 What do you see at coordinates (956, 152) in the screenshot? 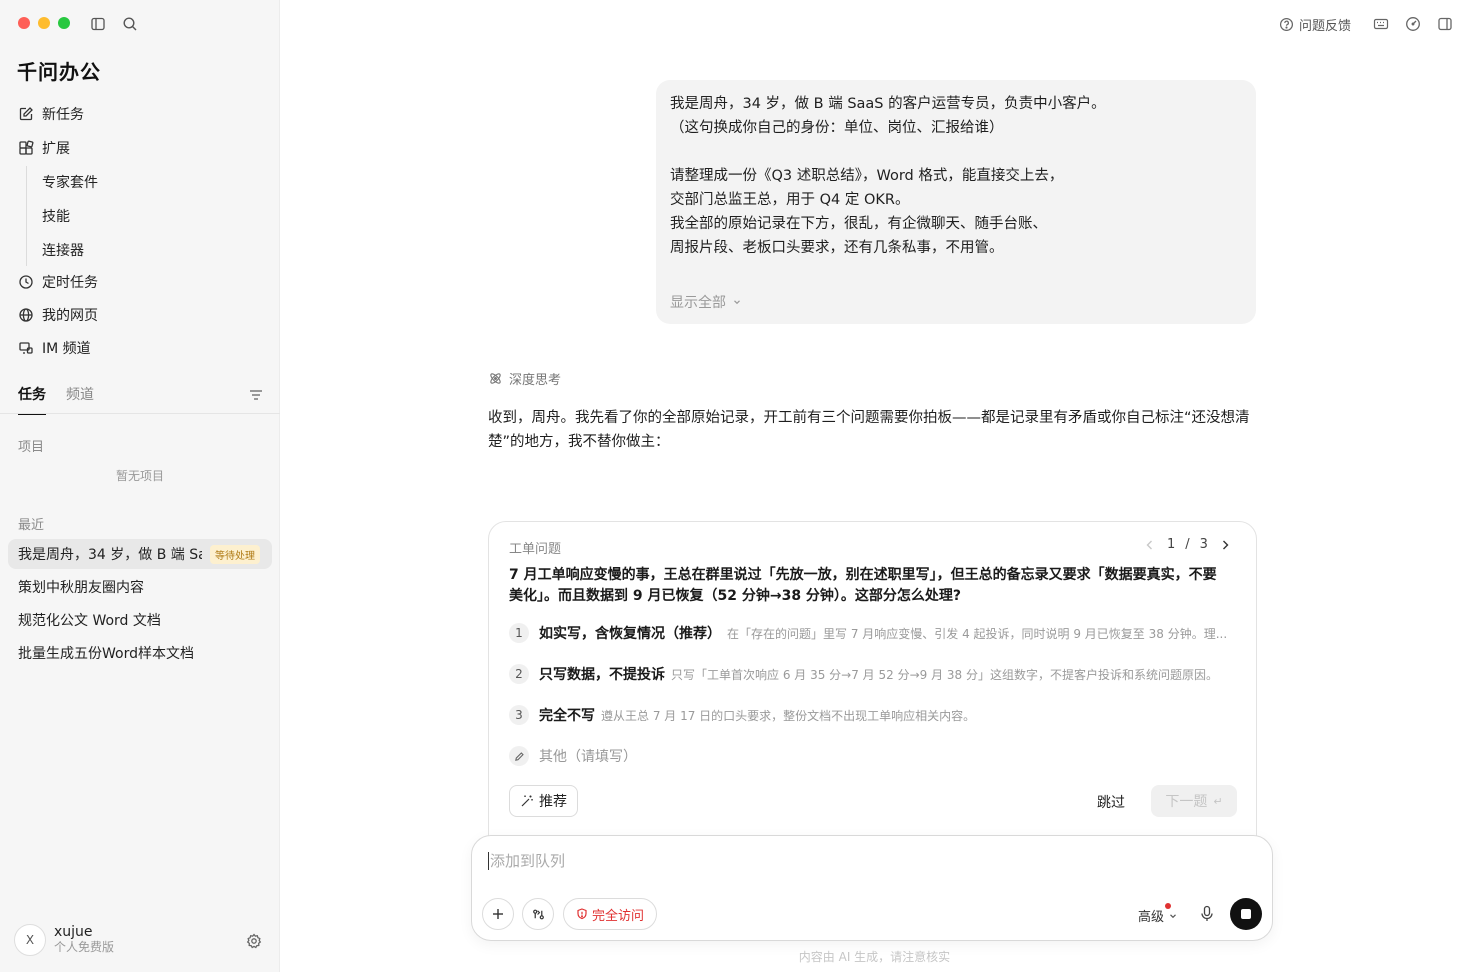
I see `message-line` at bounding box center [956, 152].